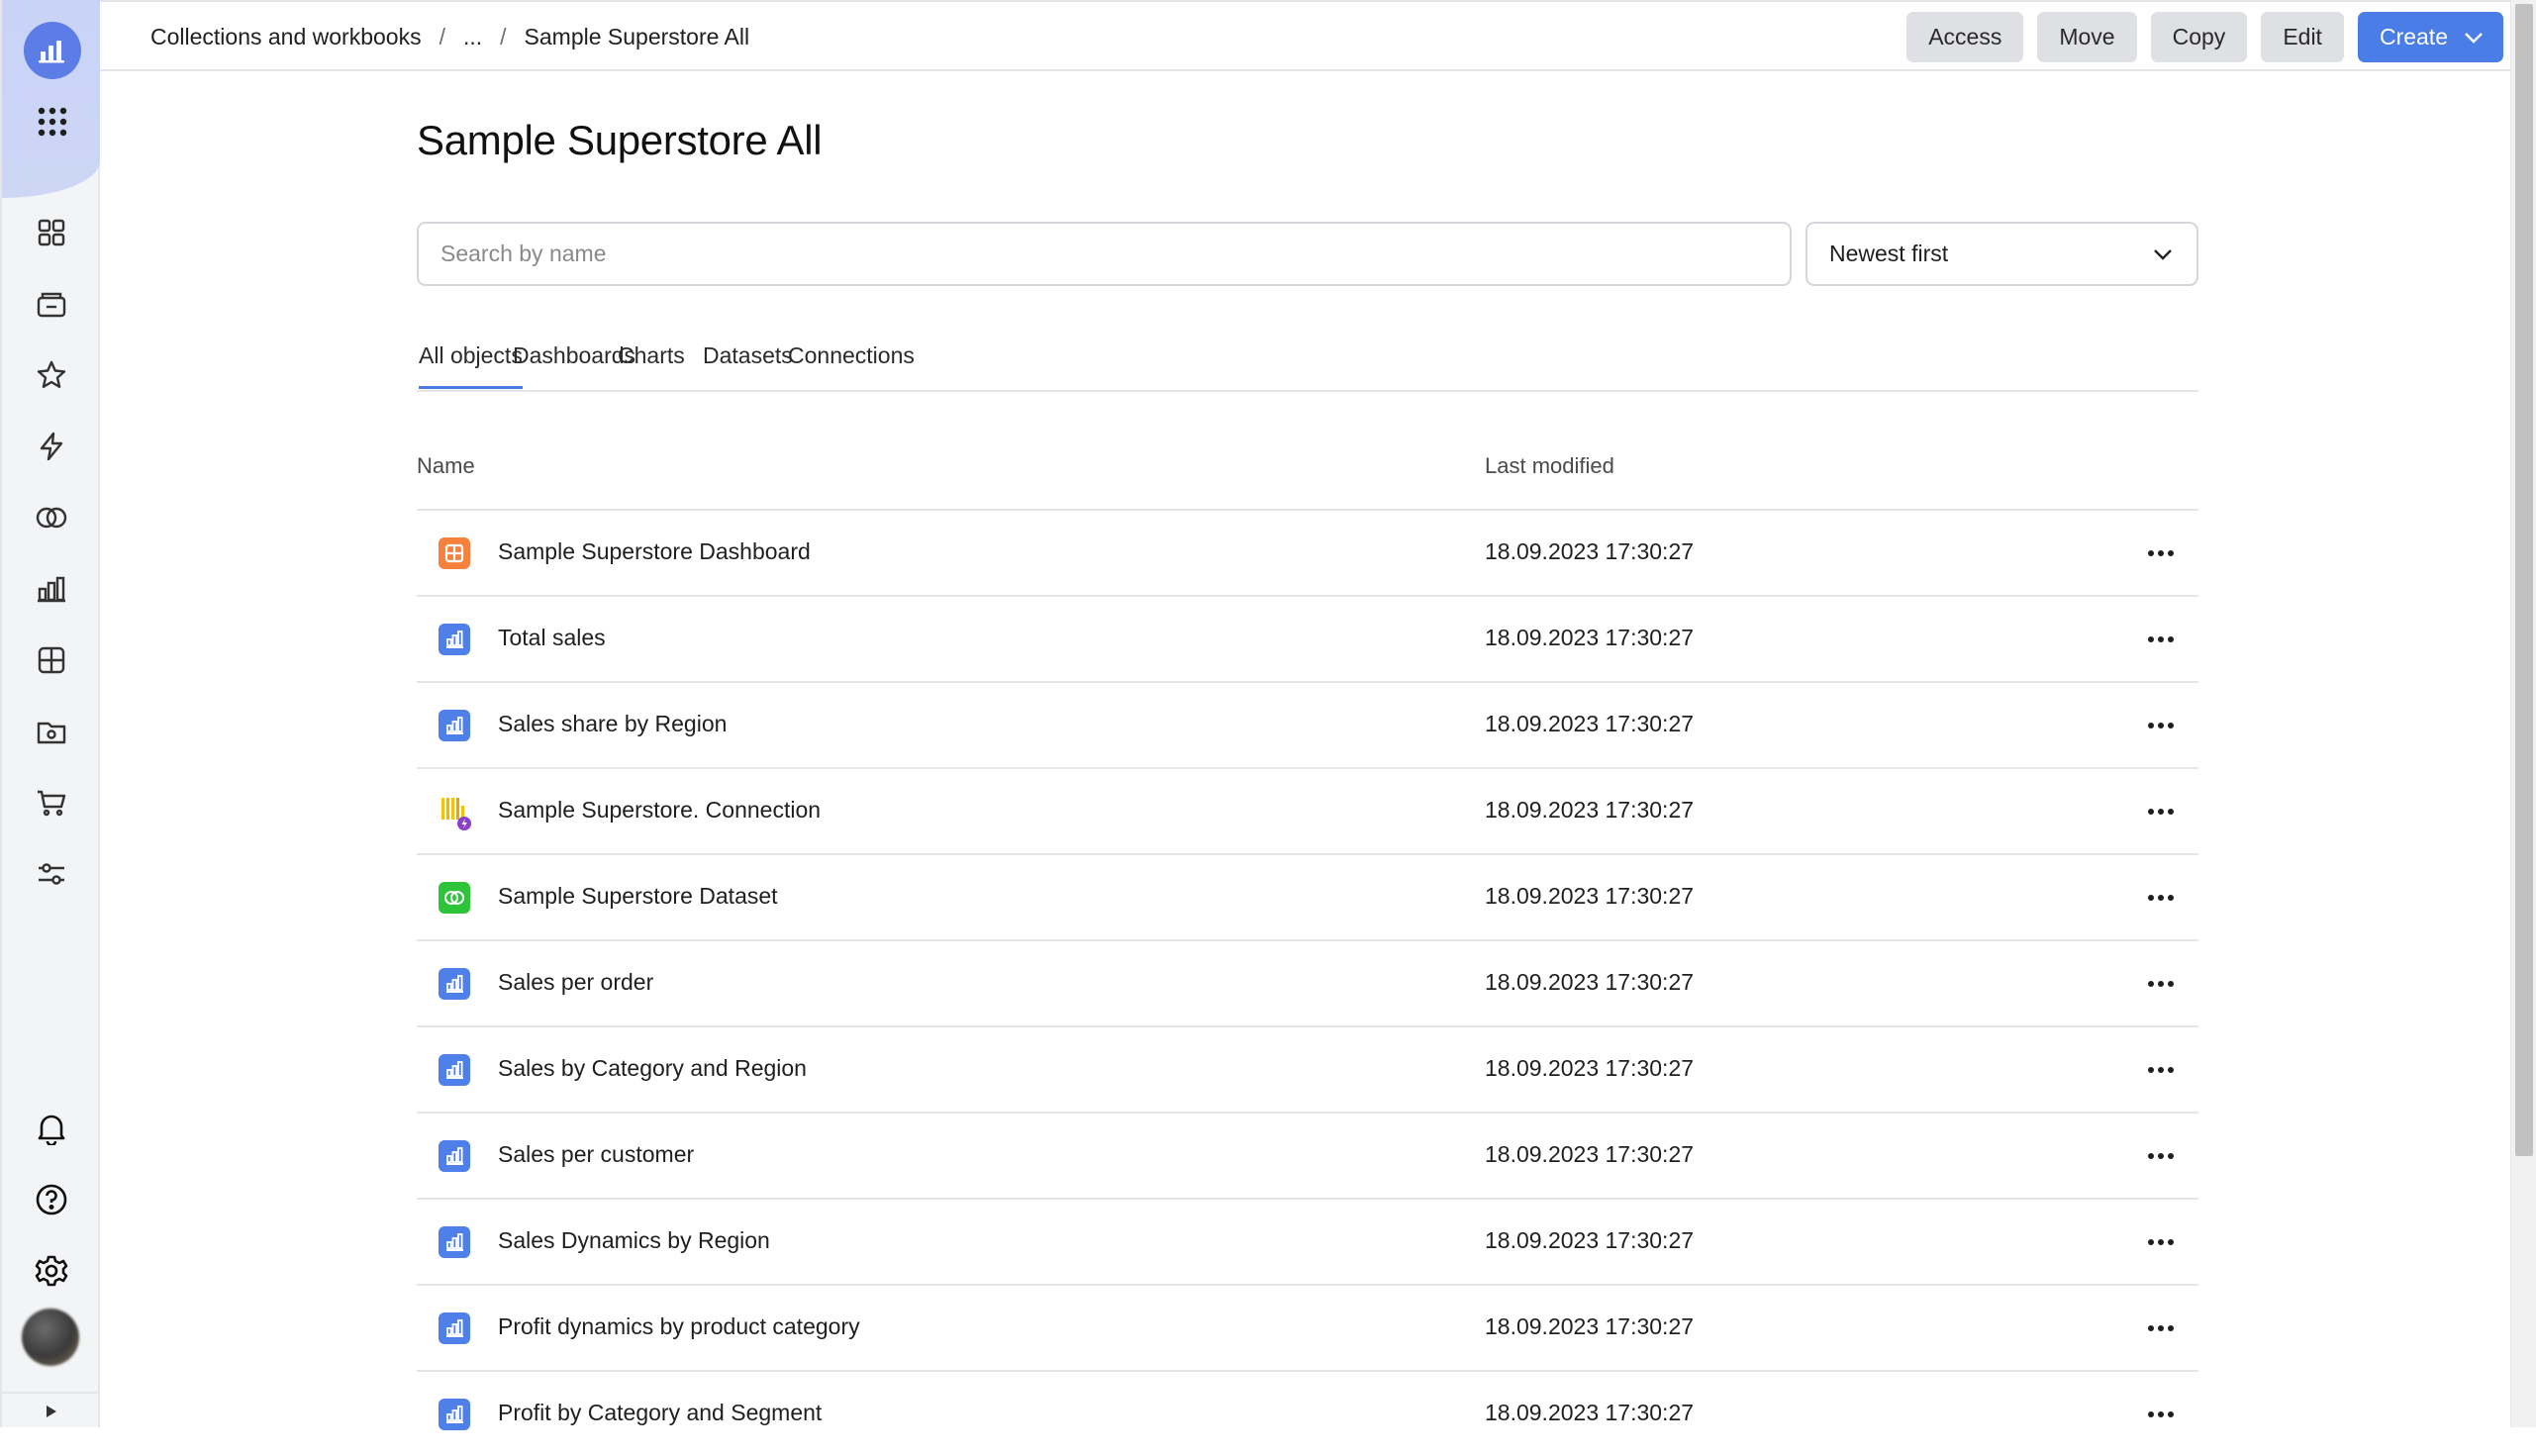 This screenshot has height=1456, width=2536. I want to click on access-button: Access, so click(1965, 37).